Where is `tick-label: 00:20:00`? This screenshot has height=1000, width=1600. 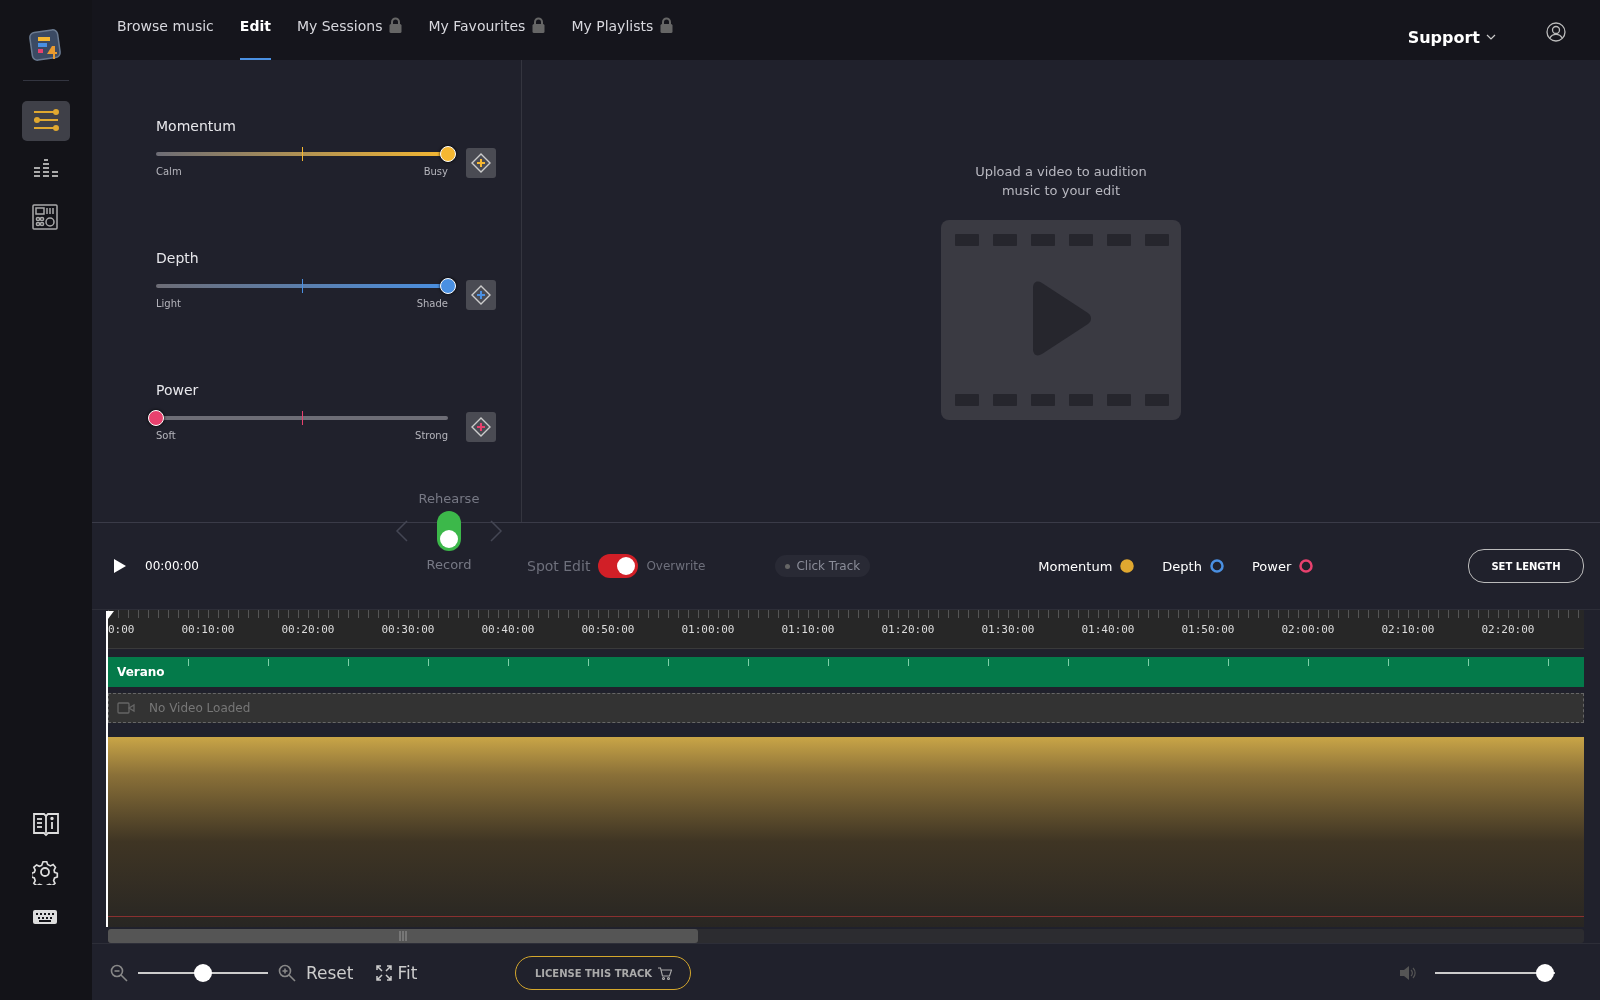 tick-label: 00:20:00 is located at coordinates (308, 630).